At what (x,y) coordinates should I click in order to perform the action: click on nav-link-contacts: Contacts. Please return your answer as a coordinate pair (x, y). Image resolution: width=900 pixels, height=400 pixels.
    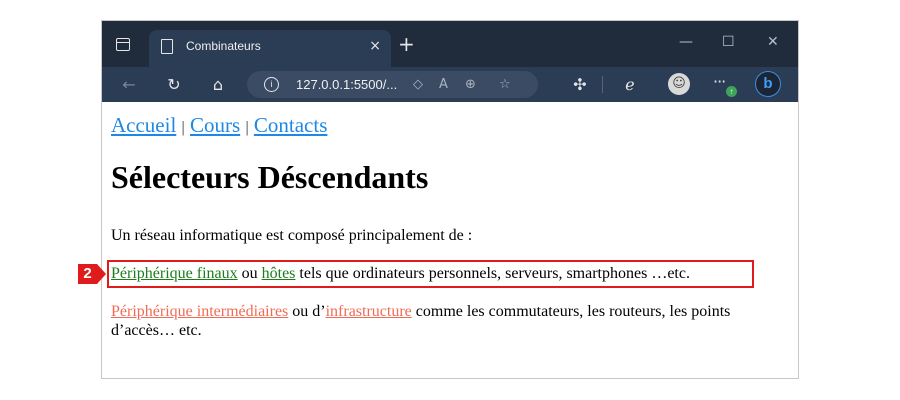
    Looking at the image, I should click on (291, 125).